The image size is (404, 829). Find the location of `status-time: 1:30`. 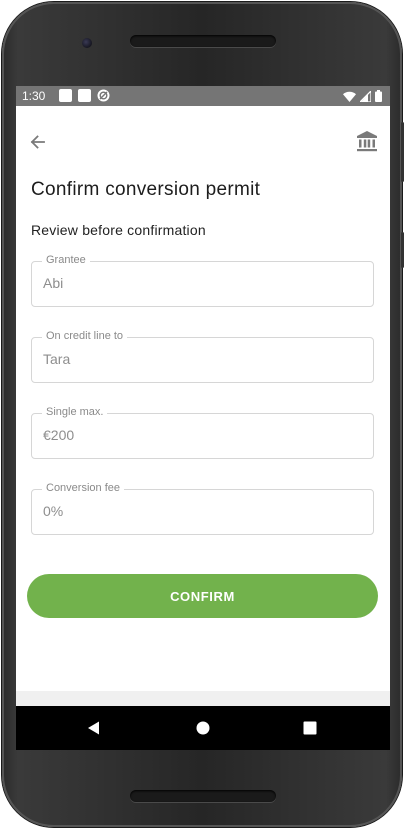

status-time: 1:30 is located at coordinates (34, 96).